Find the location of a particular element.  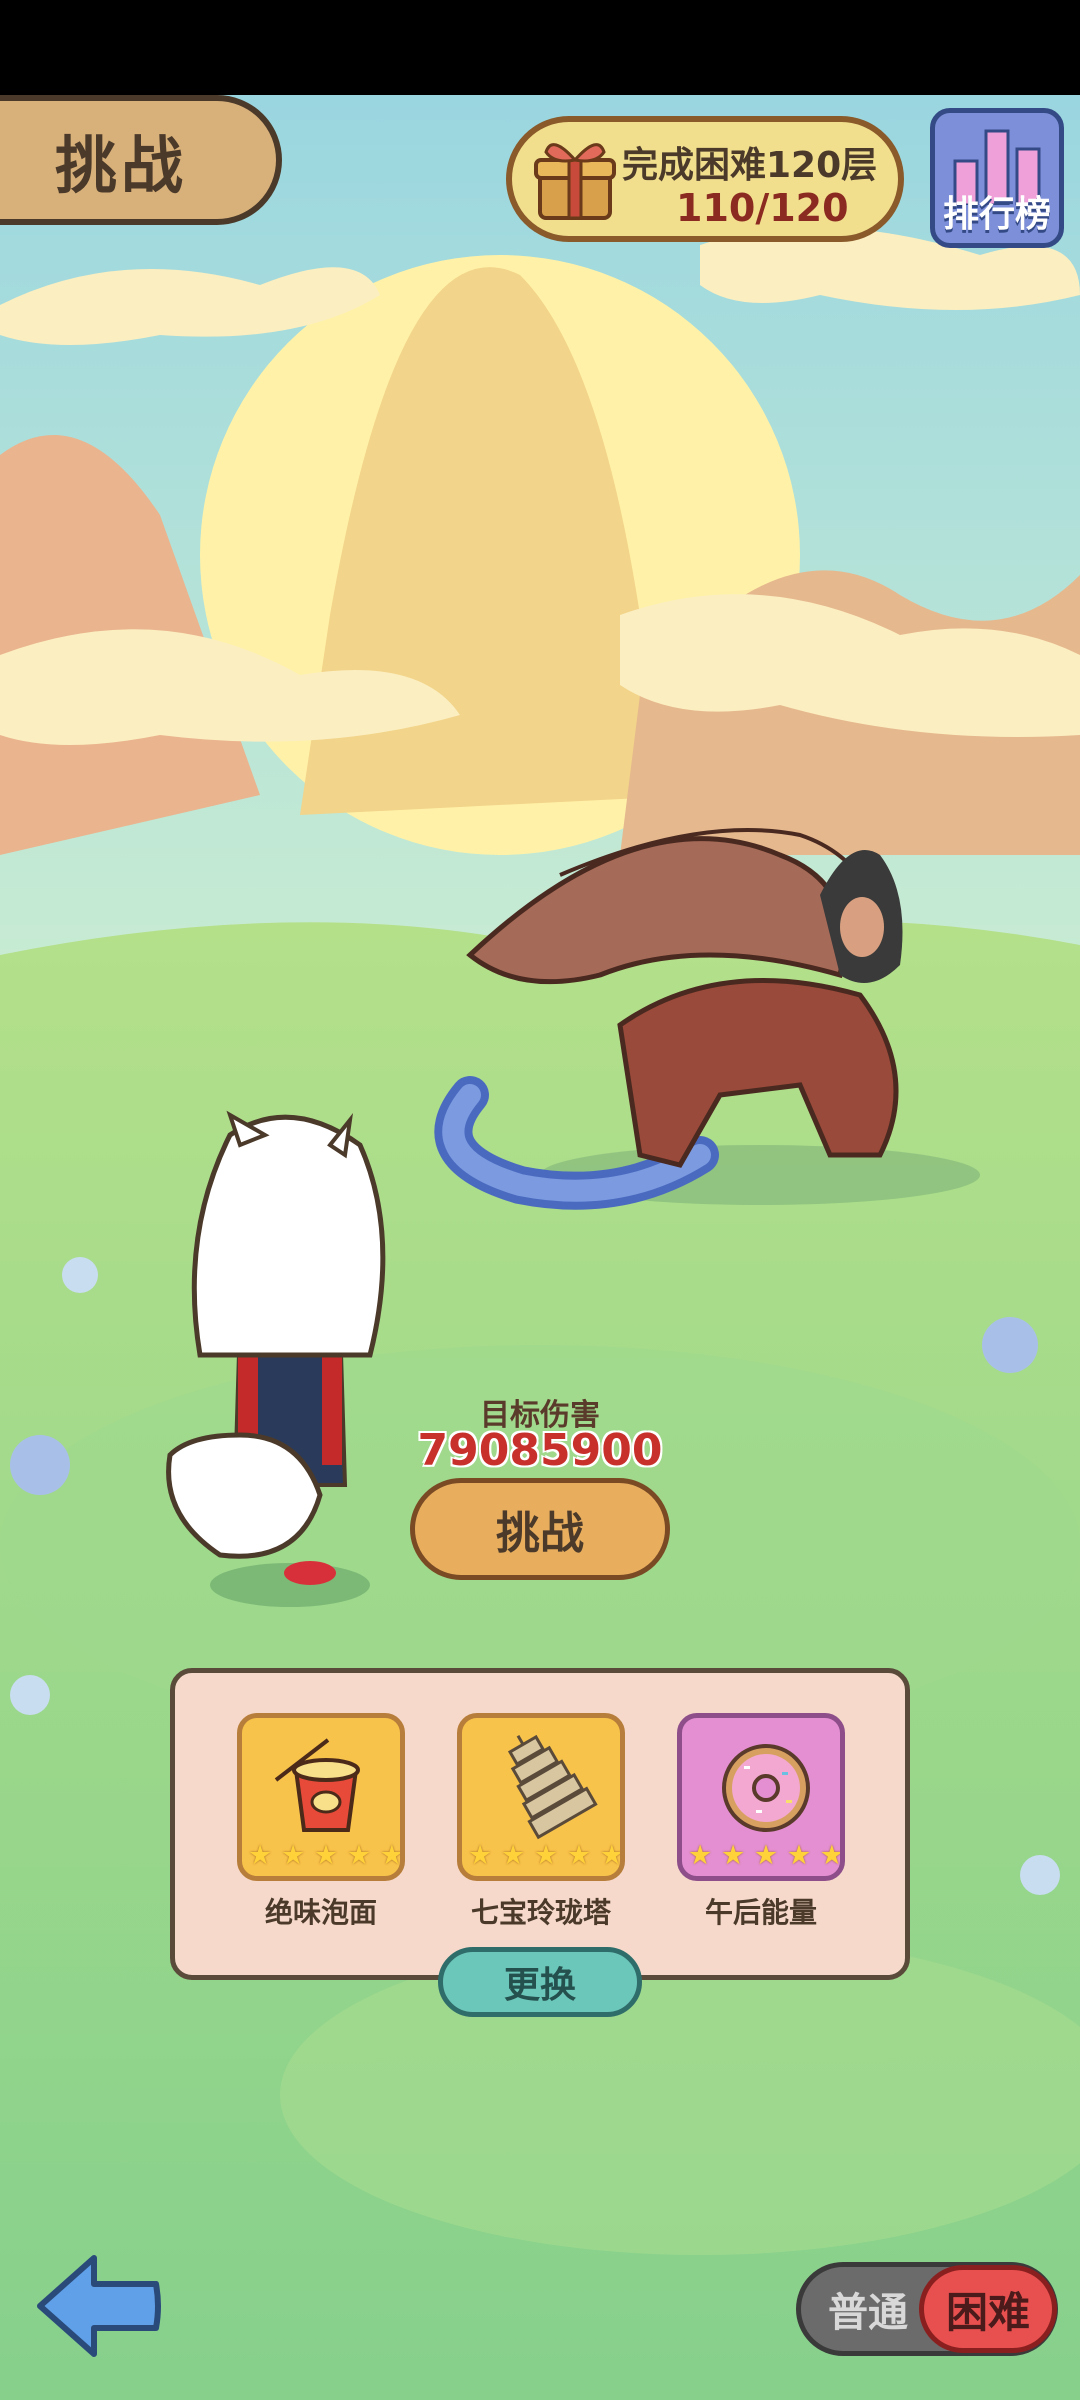

item-3-frame: ★ ★ ★ ★ ★ is located at coordinates (761, 1797).